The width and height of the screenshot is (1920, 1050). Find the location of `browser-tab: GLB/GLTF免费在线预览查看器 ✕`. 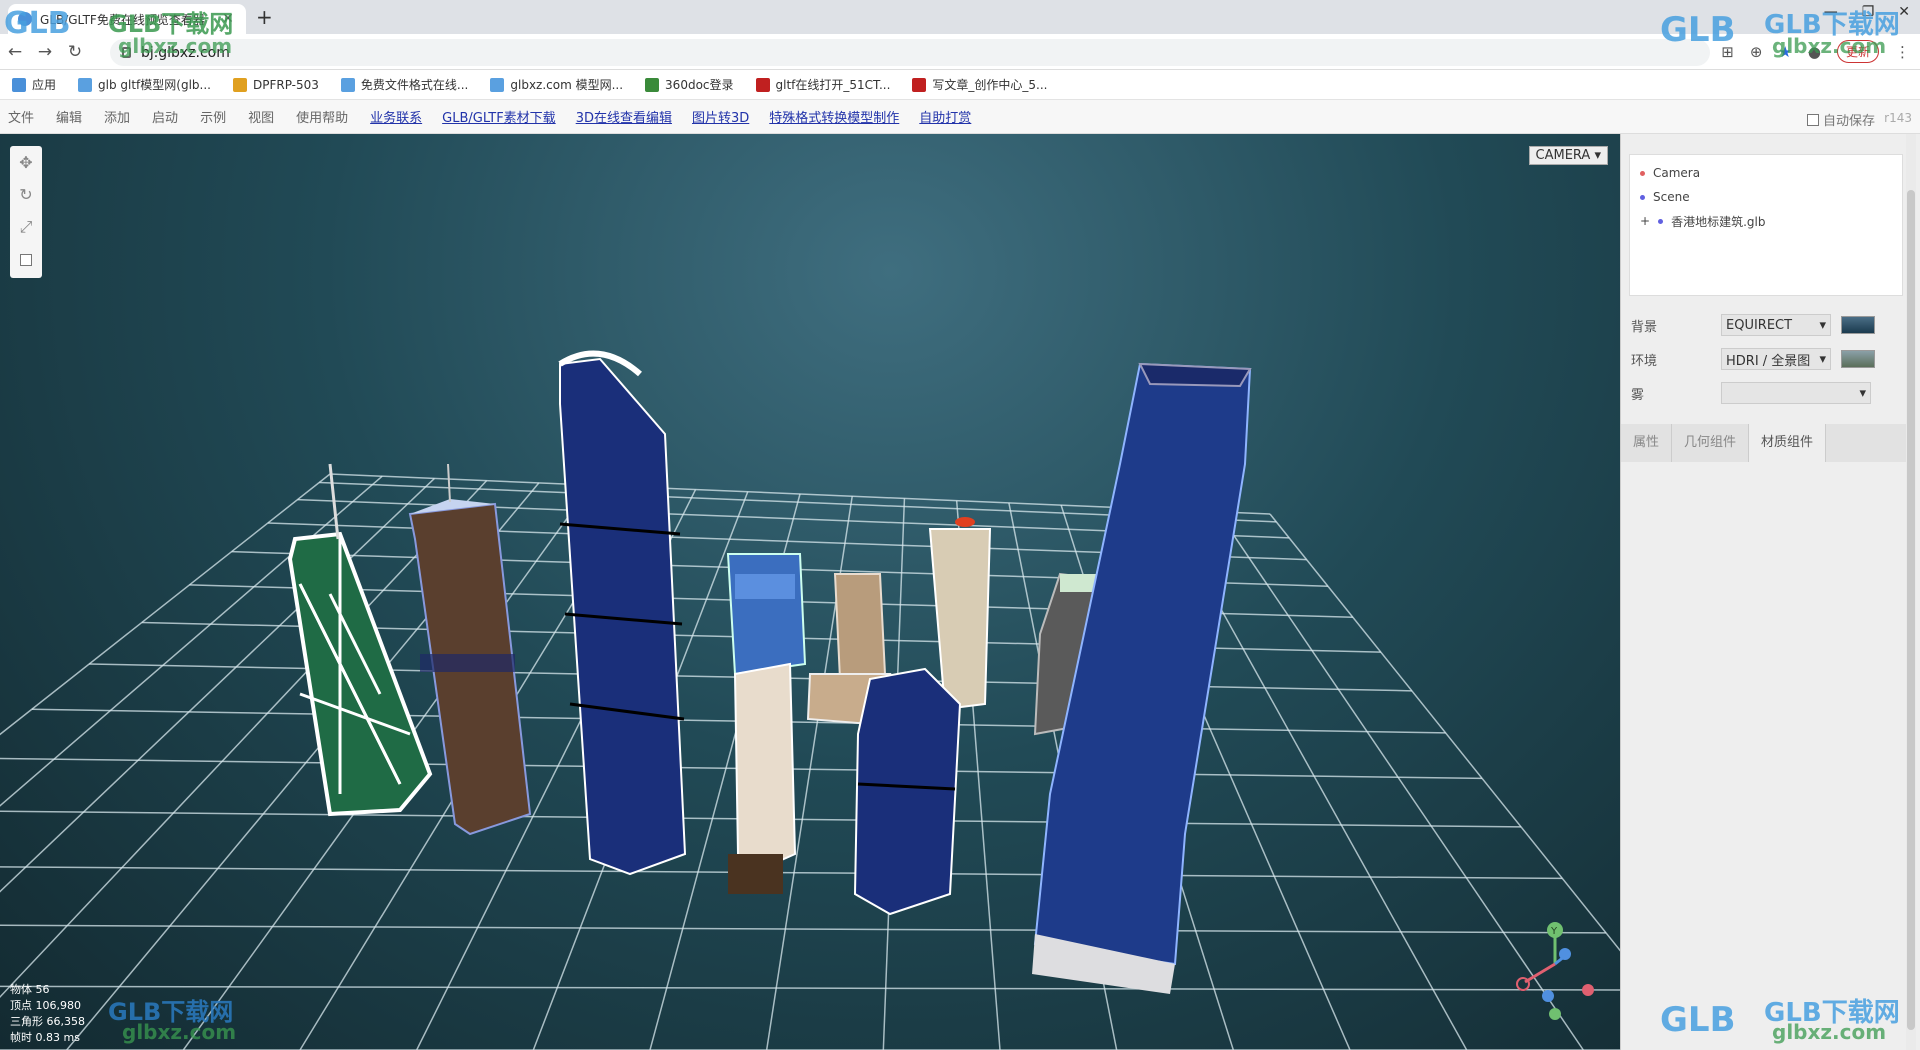

browser-tab: GLB/GLTF免费在线预览查看器 ✕ is located at coordinates (127, 19).